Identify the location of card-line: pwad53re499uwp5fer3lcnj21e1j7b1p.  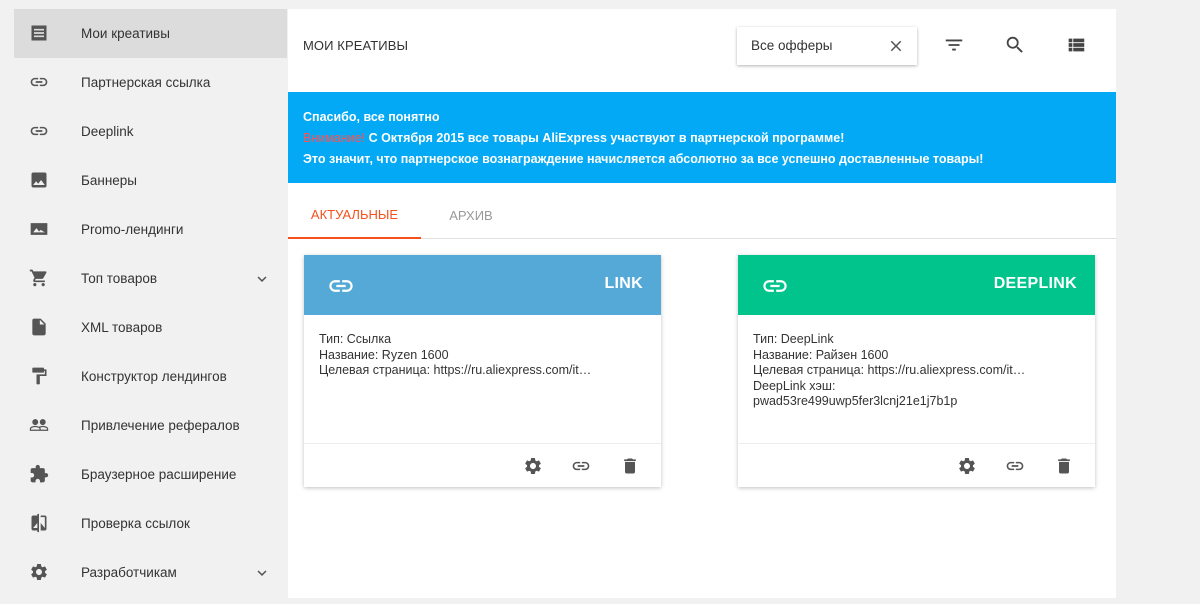
(855, 401).